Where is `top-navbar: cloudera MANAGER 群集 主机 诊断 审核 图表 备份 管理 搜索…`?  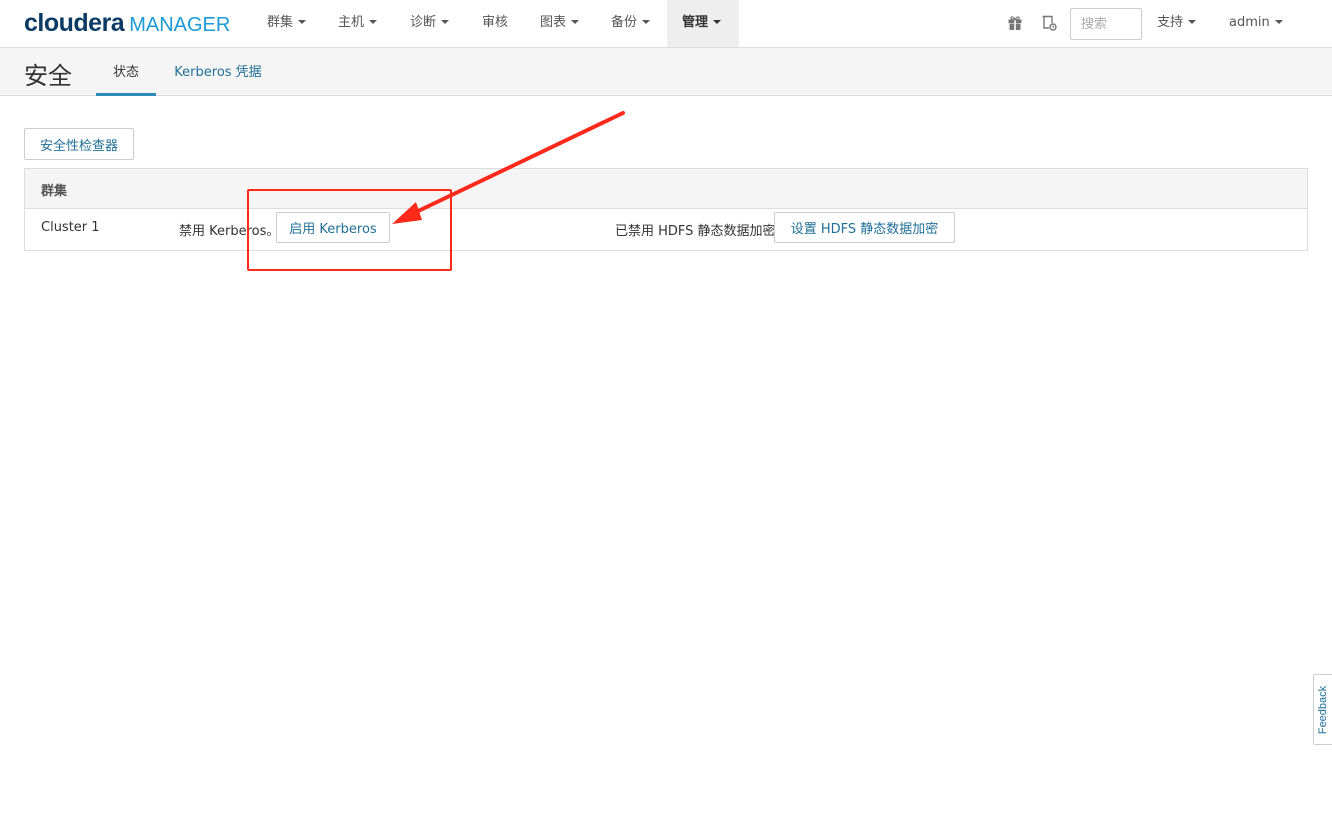
top-navbar: cloudera MANAGER 群集 主机 诊断 审核 图表 备份 管理 搜索… is located at coordinates (666, 24).